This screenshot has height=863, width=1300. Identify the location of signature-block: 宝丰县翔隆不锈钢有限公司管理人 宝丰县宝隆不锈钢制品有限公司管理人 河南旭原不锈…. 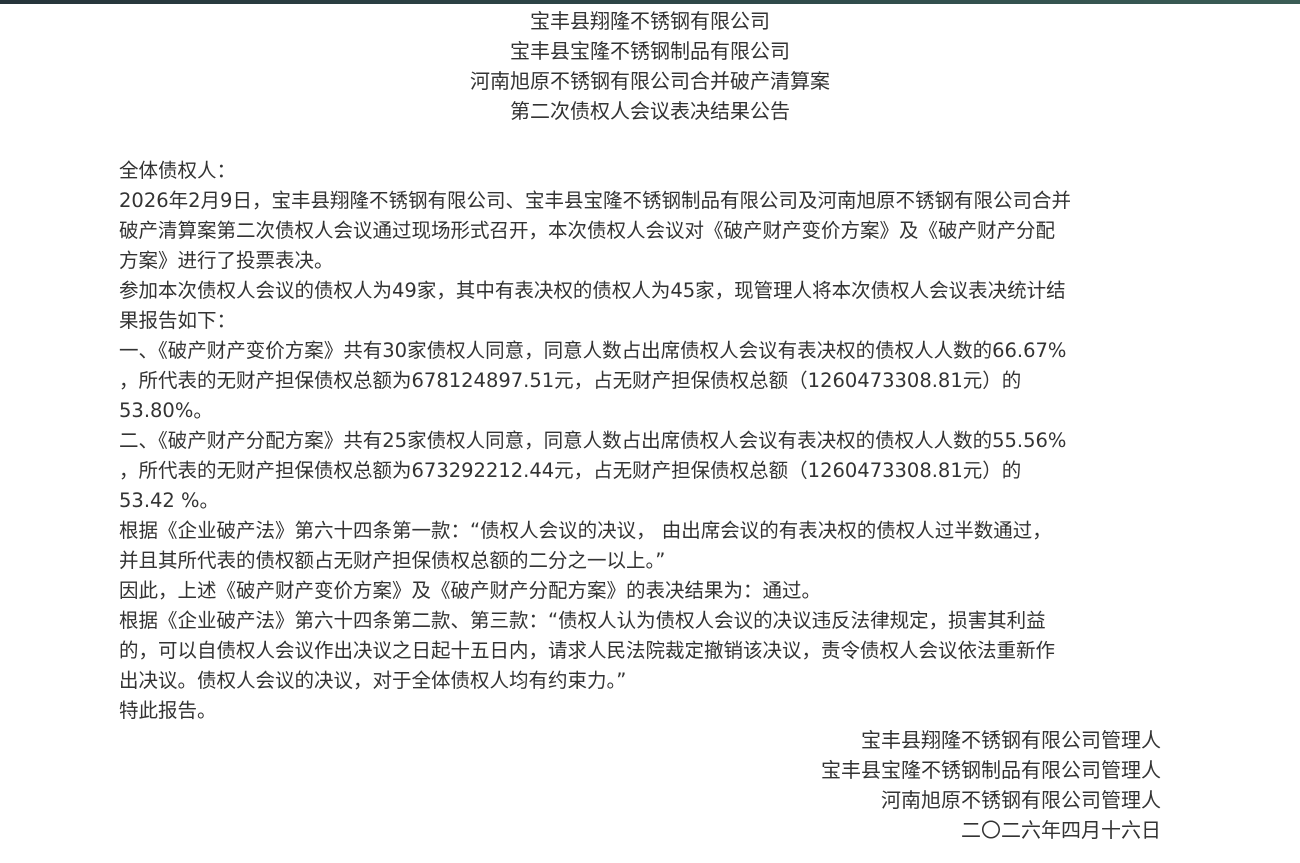
(991, 785).